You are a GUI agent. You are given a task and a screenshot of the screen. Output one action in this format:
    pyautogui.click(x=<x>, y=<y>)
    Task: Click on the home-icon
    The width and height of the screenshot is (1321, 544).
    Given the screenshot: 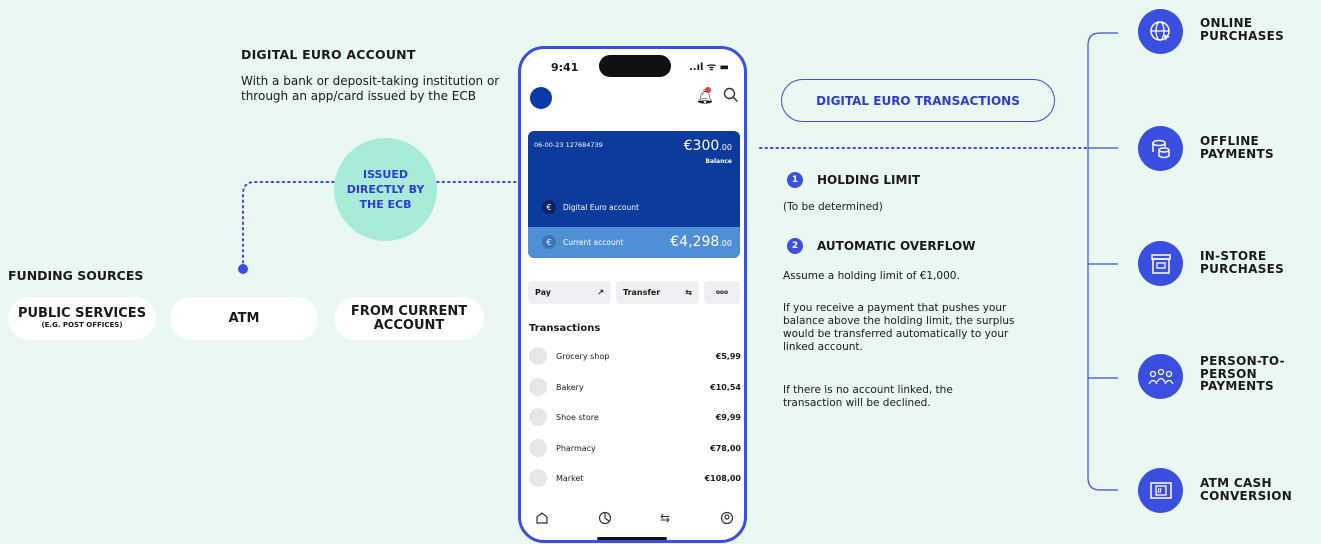 What is the action you would take?
    pyautogui.click(x=542, y=520)
    